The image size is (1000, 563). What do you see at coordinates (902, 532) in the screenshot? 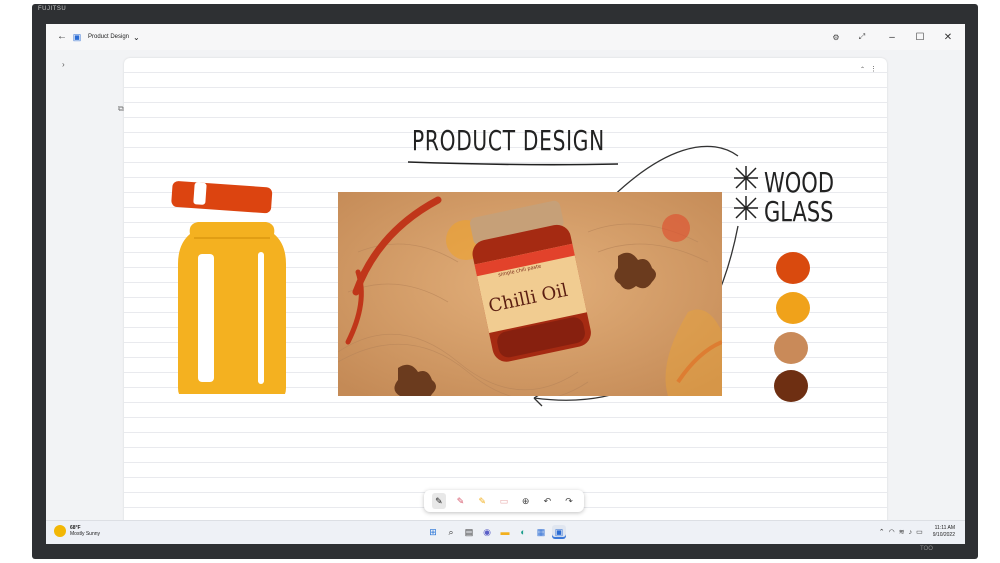
I see `wifi-icon: ≋` at bounding box center [902, 532].